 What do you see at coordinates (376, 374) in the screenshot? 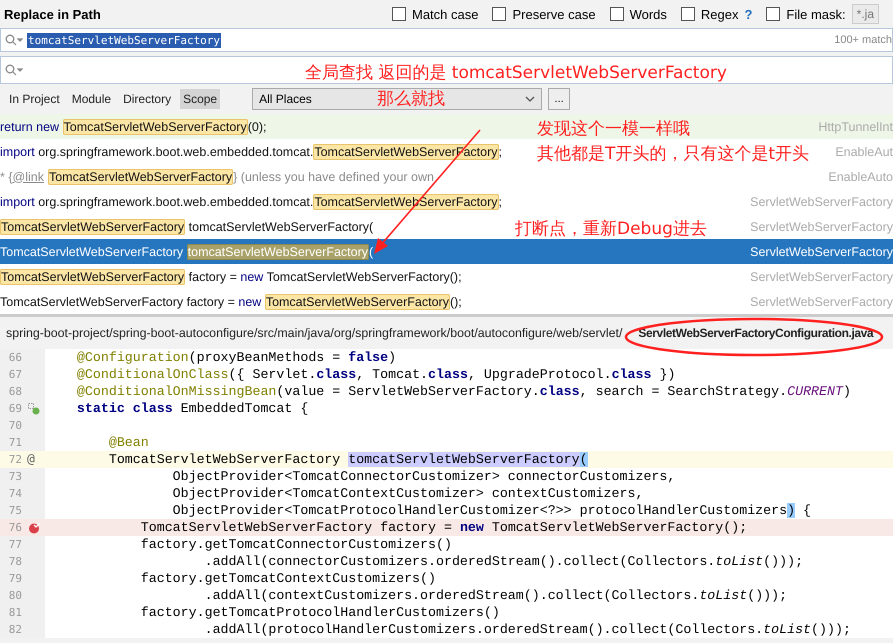
I see `code-text: @ConditionalOnClass({ Servlet.class, Tomcat.class, UpgradeProtocol.class })` at bounding box center [376, 374].